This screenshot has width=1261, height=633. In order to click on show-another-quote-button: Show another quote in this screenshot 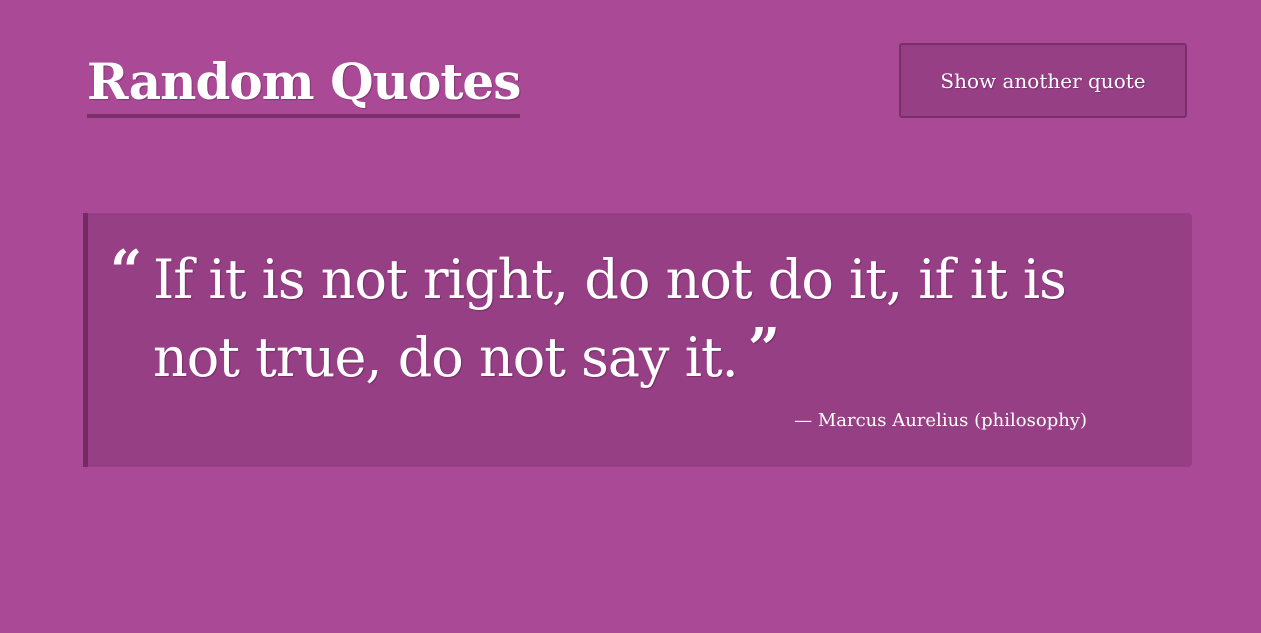, I will do `click(1043, 80)`.